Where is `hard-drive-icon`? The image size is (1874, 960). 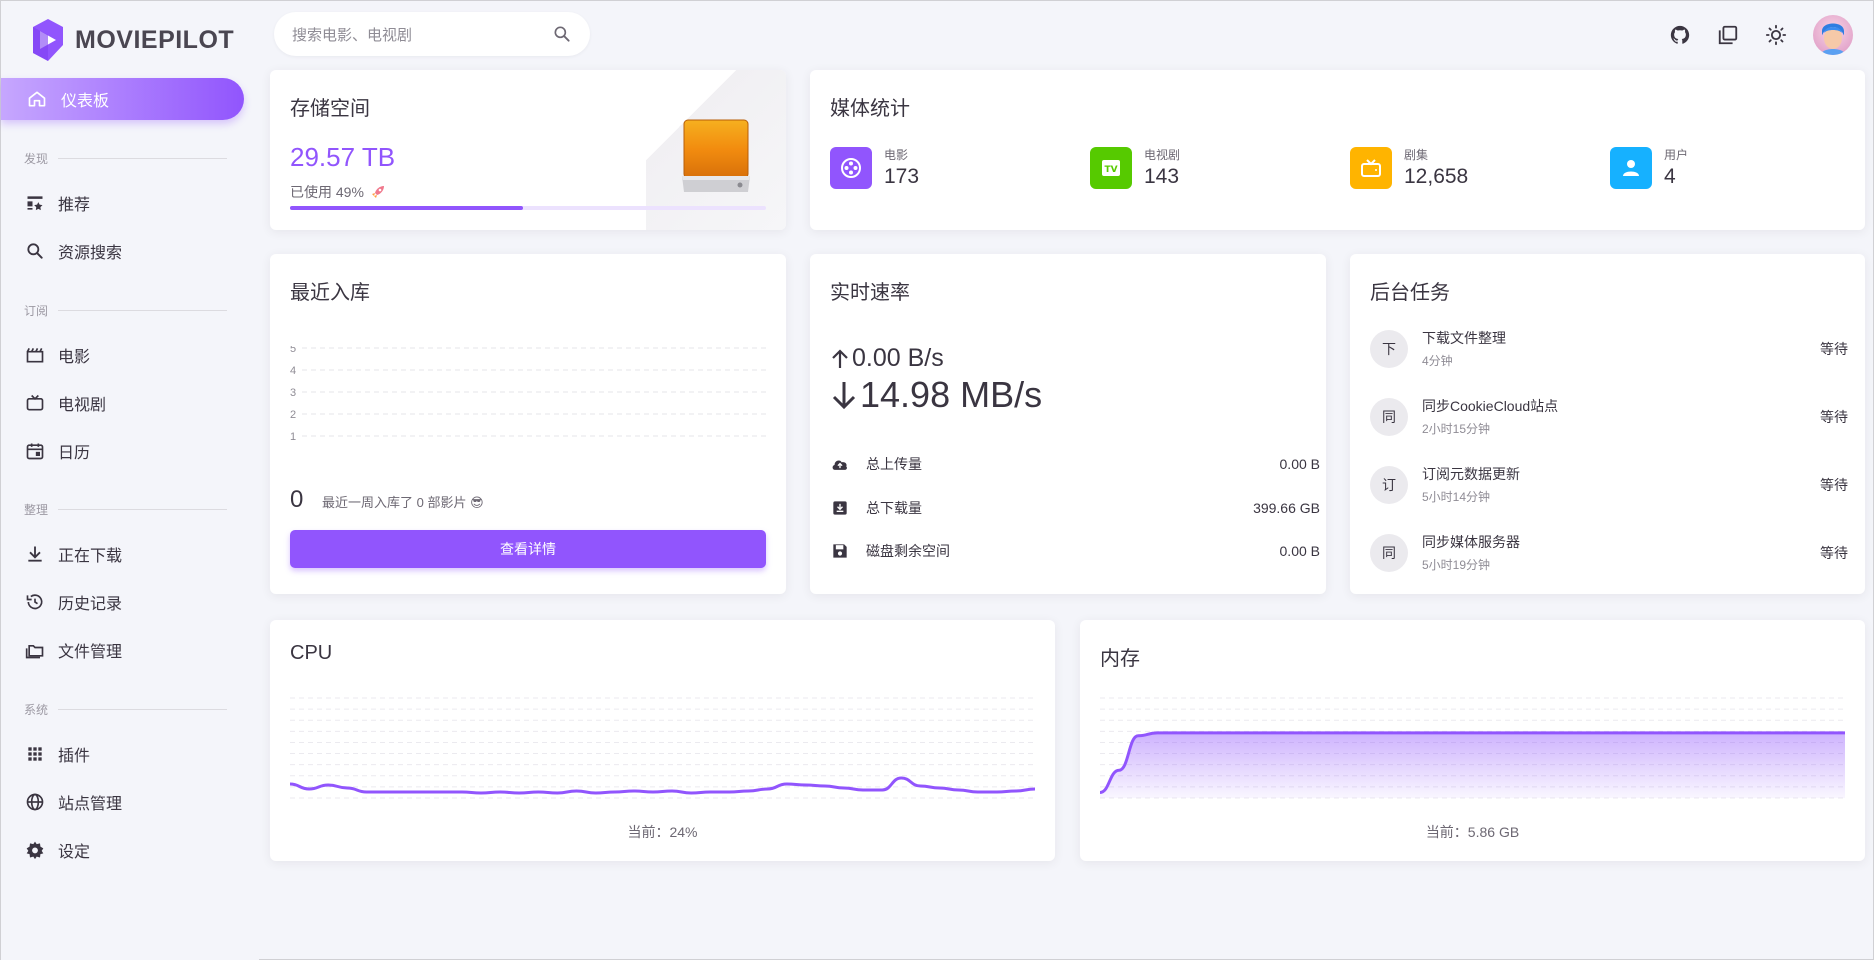
hard-drive-icon is located at coordinates (716, 155).